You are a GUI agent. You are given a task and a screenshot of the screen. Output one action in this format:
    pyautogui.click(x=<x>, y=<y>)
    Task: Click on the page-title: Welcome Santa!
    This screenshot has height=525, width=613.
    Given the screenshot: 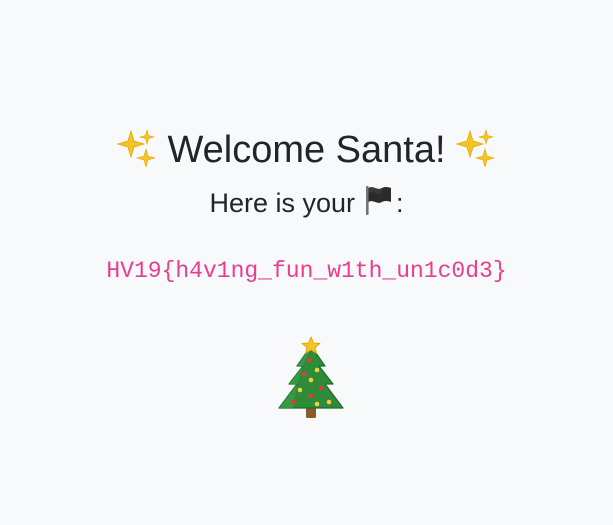 What is the action you would take?
    pyautogui.click(x=306, y=149)
    